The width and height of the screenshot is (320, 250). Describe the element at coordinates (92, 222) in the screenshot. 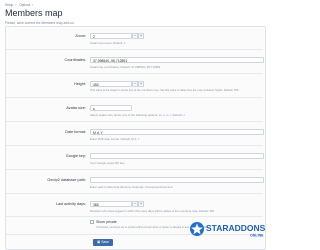

I see `show-private-checkbox` at that location.